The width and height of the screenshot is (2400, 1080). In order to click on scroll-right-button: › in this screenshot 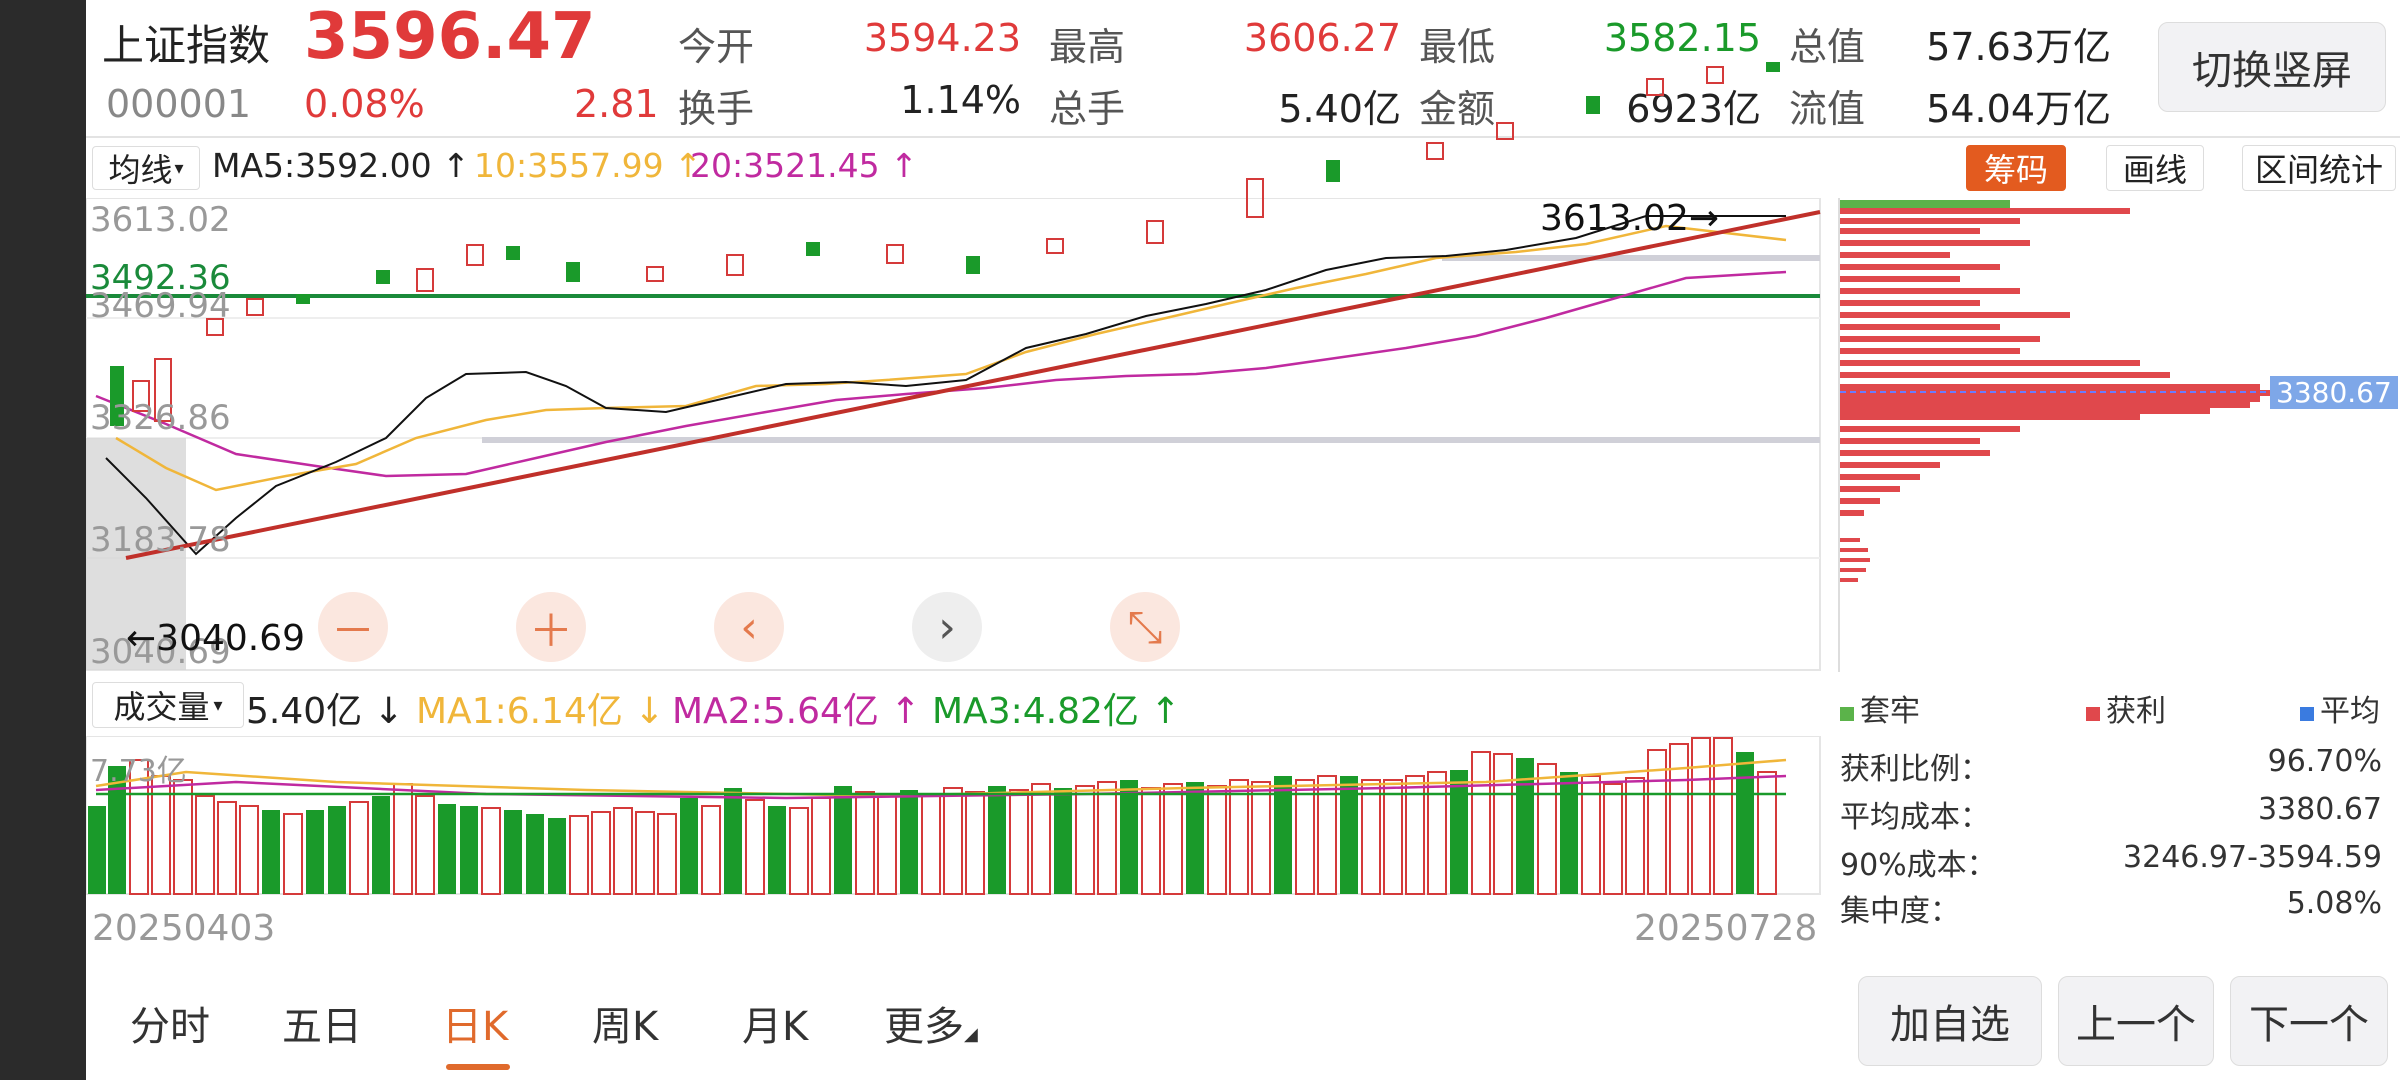, I will do `click(947, 627)`.